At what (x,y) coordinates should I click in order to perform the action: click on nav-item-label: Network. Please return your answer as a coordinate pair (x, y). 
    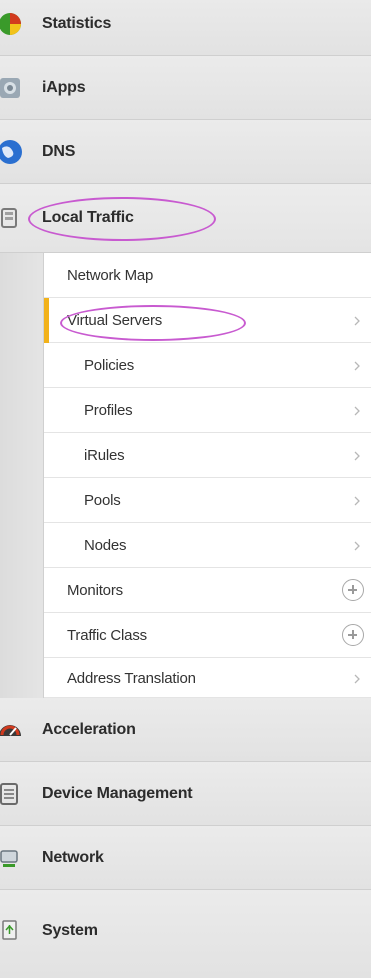
    Looking at the image, I should click on (73, 857).